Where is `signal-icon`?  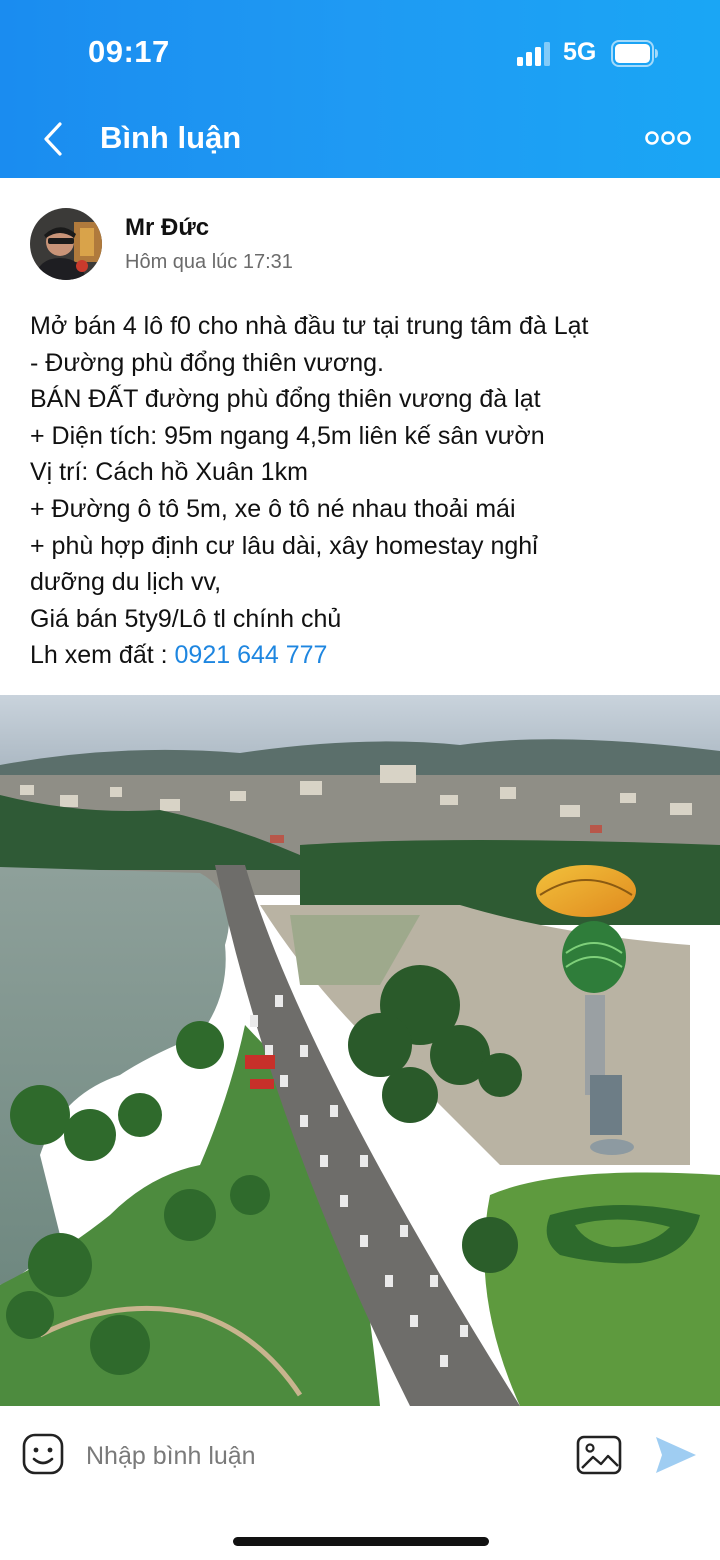 signal-icon is located at coordinates (533, 54).